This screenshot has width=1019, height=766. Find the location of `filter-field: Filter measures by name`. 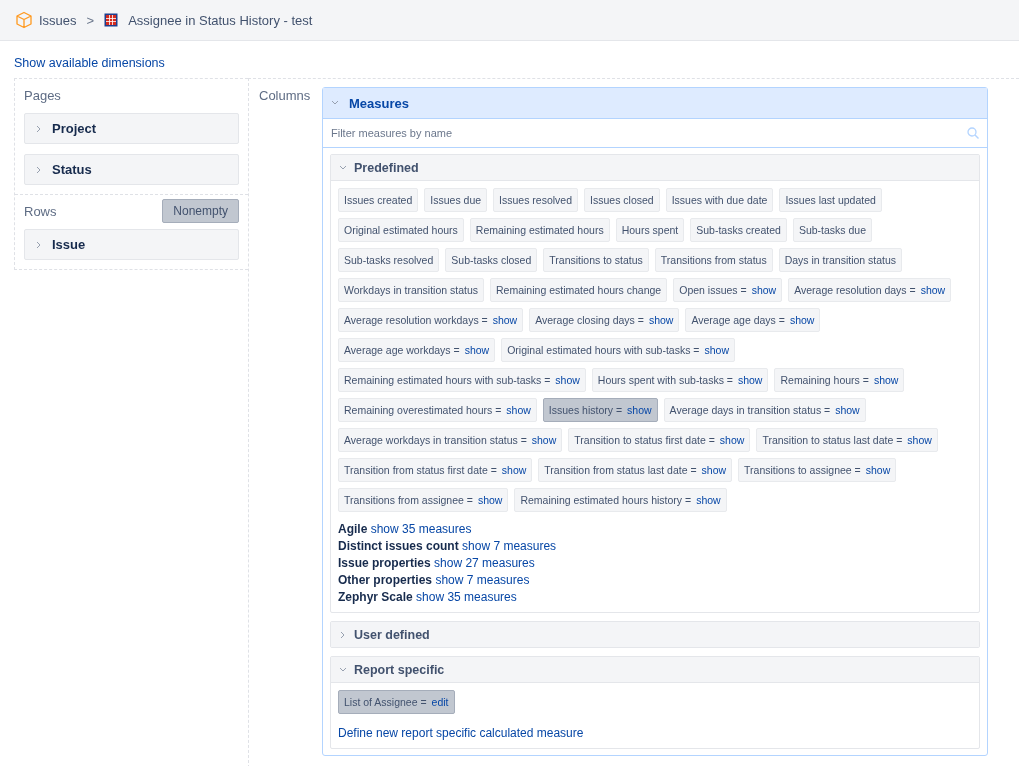

filter-field: Filter measures by name is located at coordinates (649, 133).